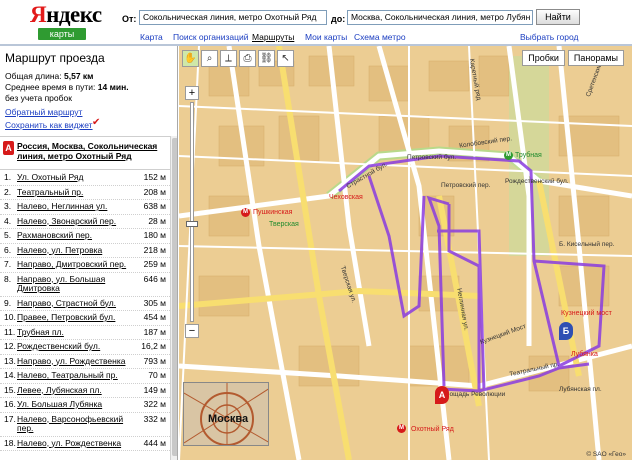 The height and width of the screenshot is (460, 632). Describe the element at coordinates (346, 197) in the screenshot. I see `metro-chekhovskaya: Чеховская` at that location.